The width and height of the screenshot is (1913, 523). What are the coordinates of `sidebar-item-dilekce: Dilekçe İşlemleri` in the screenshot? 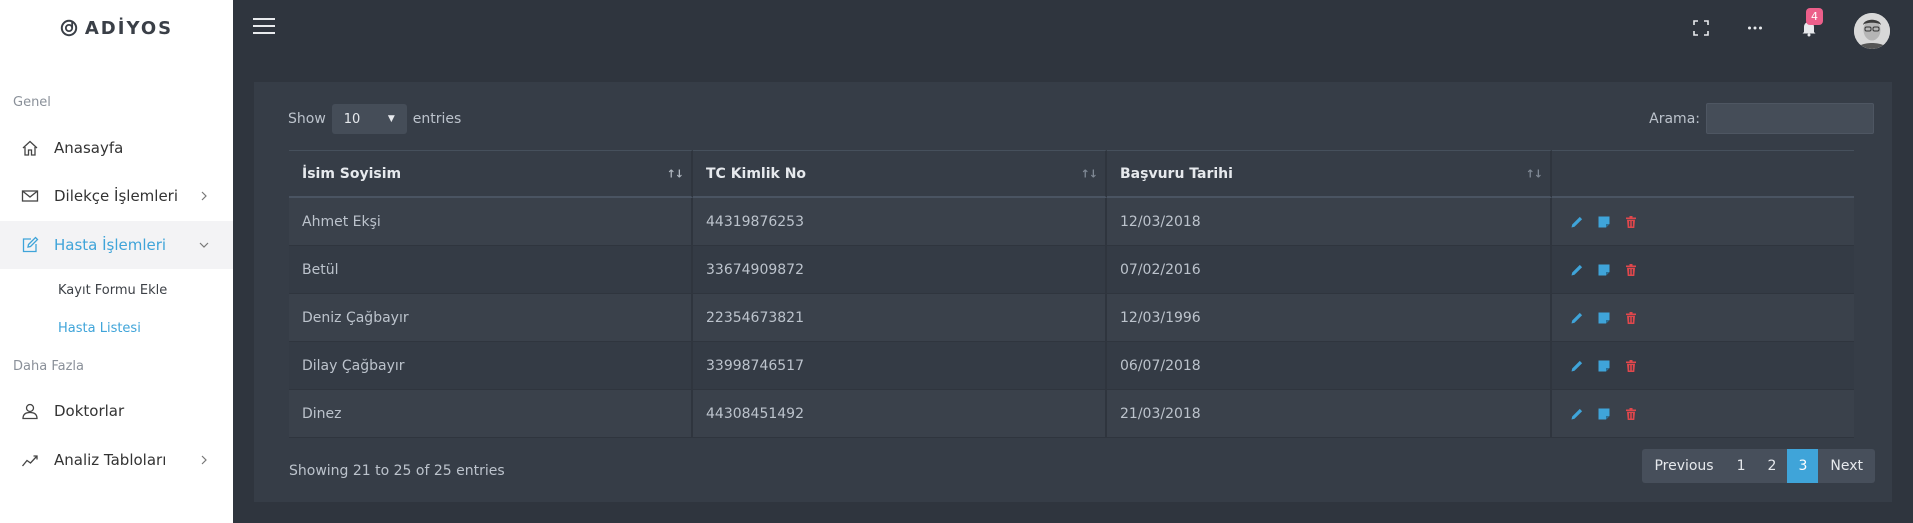 It's located at (116, 196).